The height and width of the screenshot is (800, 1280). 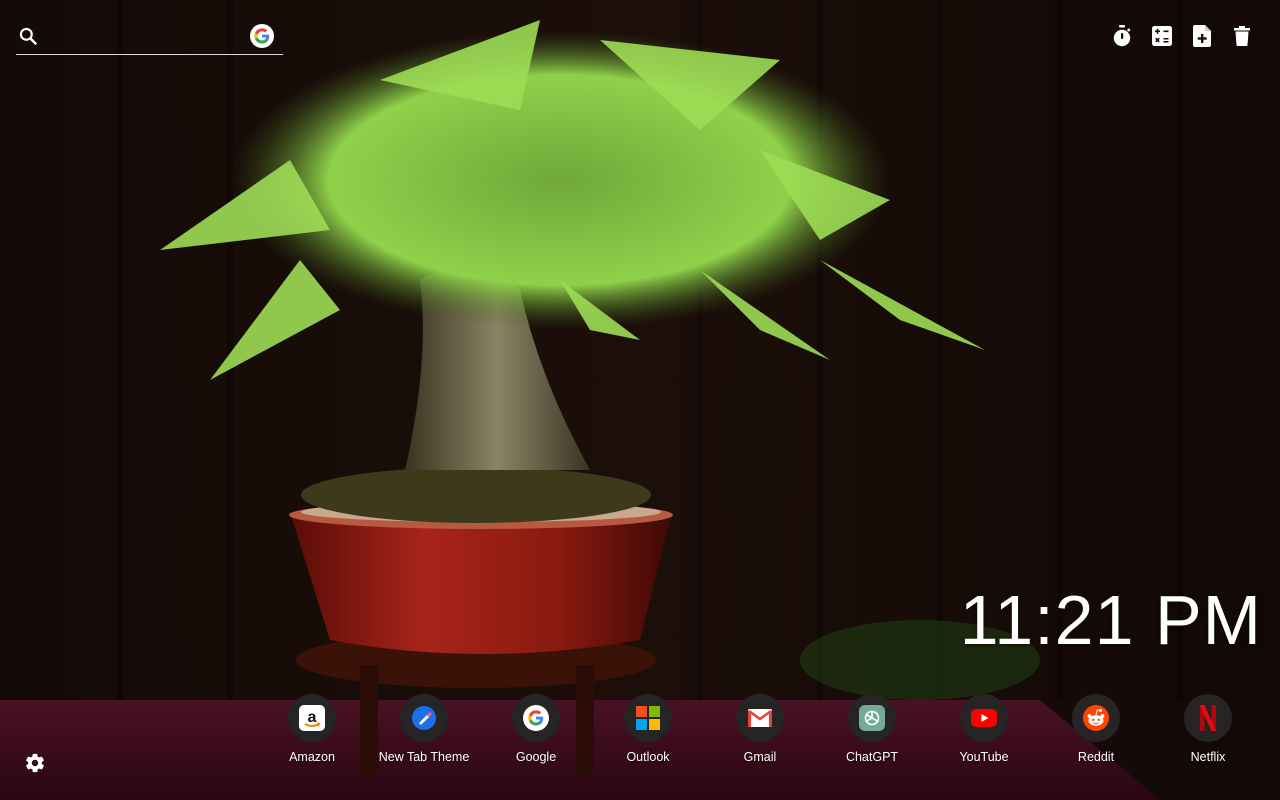 What do you see at coordinates (1208, 757) in the screenshot?
I see `shortcut-label: Netflix` at bounding box center [1208, 757].